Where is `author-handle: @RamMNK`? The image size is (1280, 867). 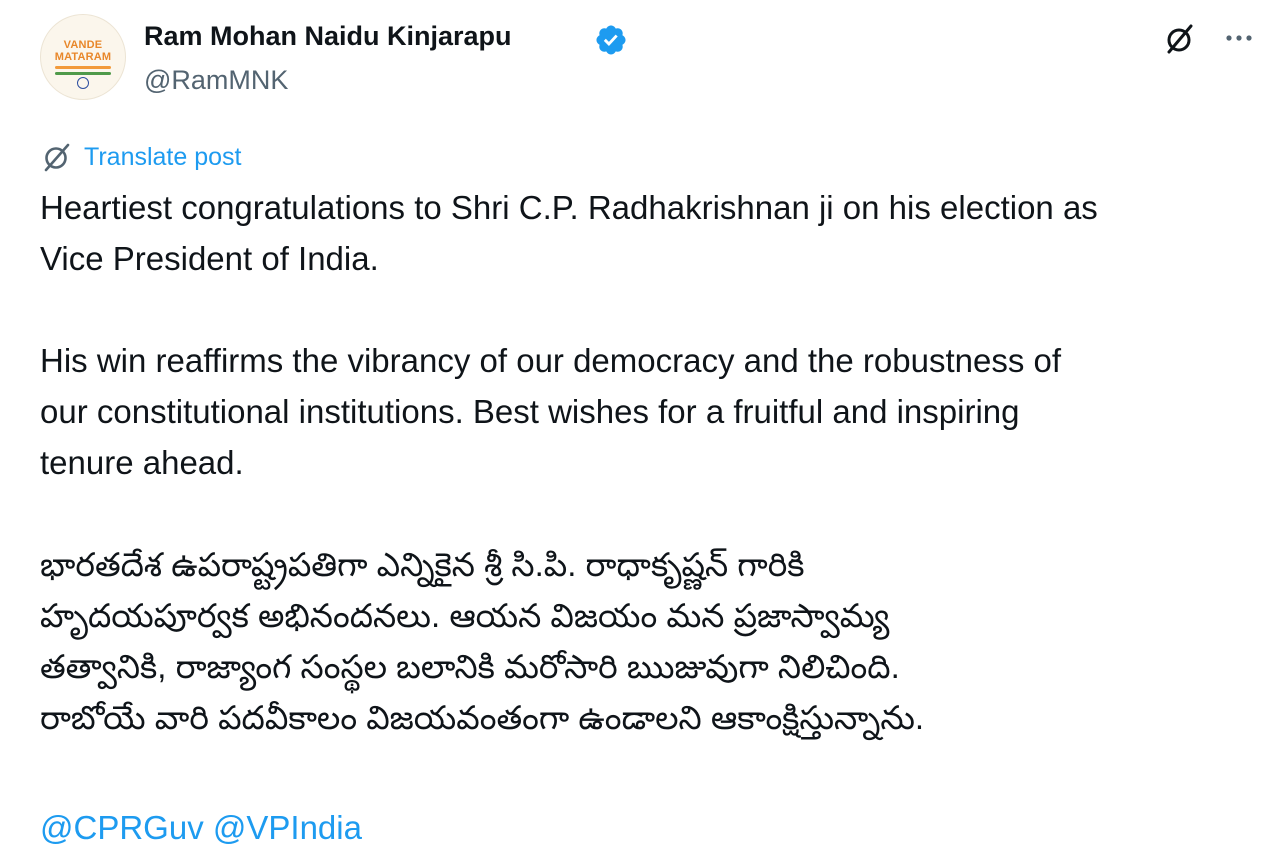 author-handle: @RamMNK is located at coordinates (216, 80).